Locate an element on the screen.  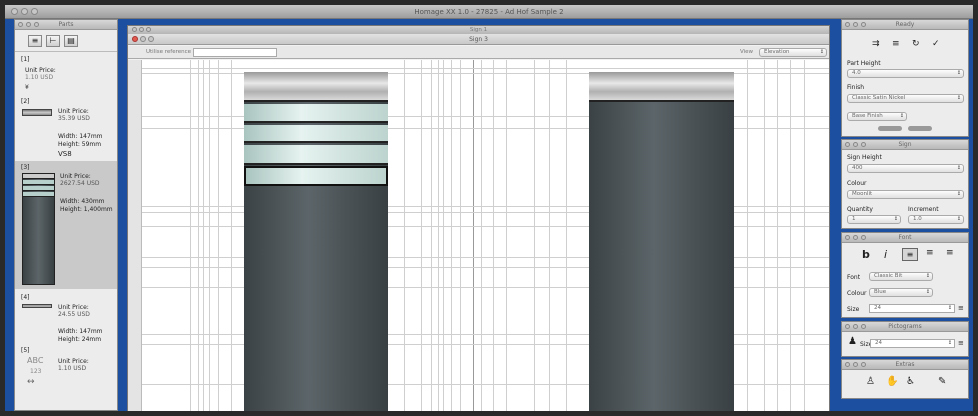
part-height-label: Part Height is located at coordinates (864, 63).